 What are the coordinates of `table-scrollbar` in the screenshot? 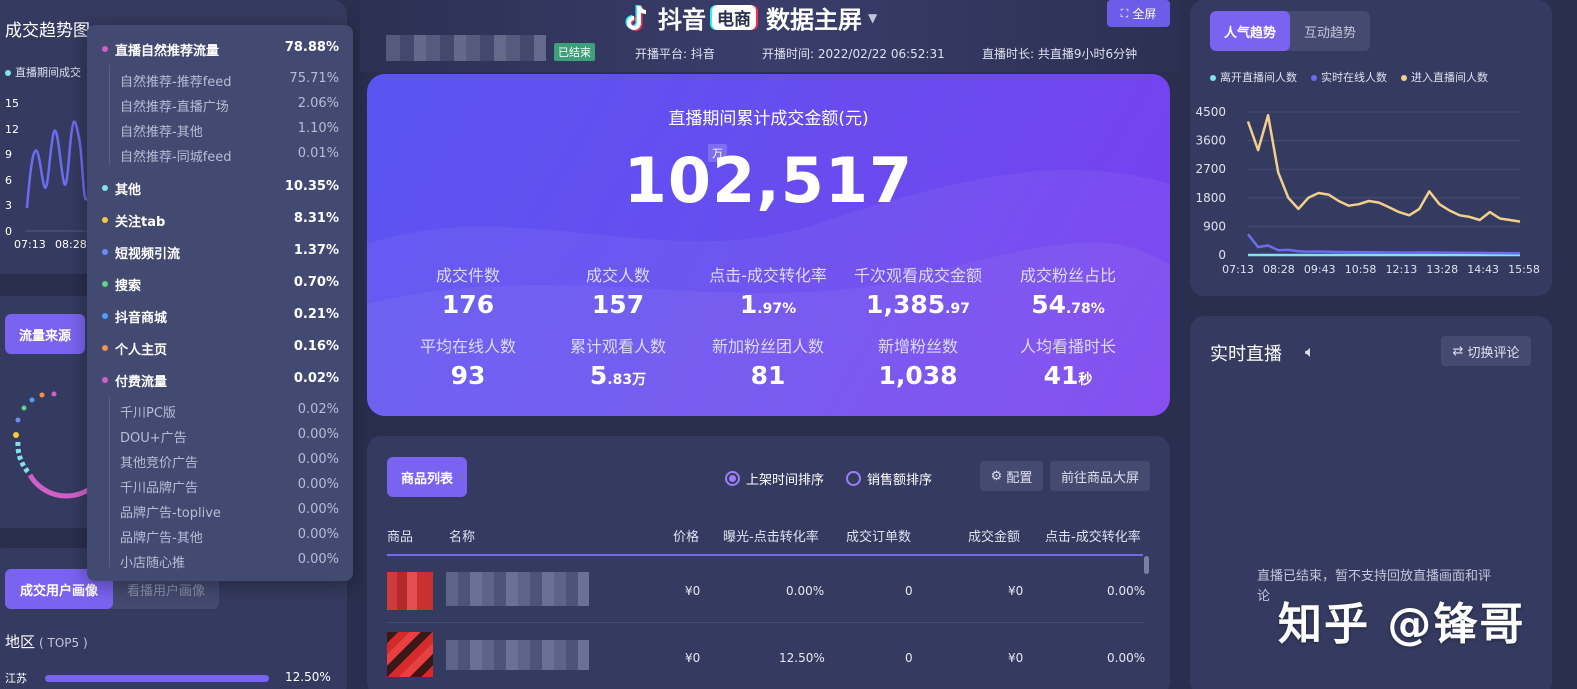 It's located at (1146, 565).